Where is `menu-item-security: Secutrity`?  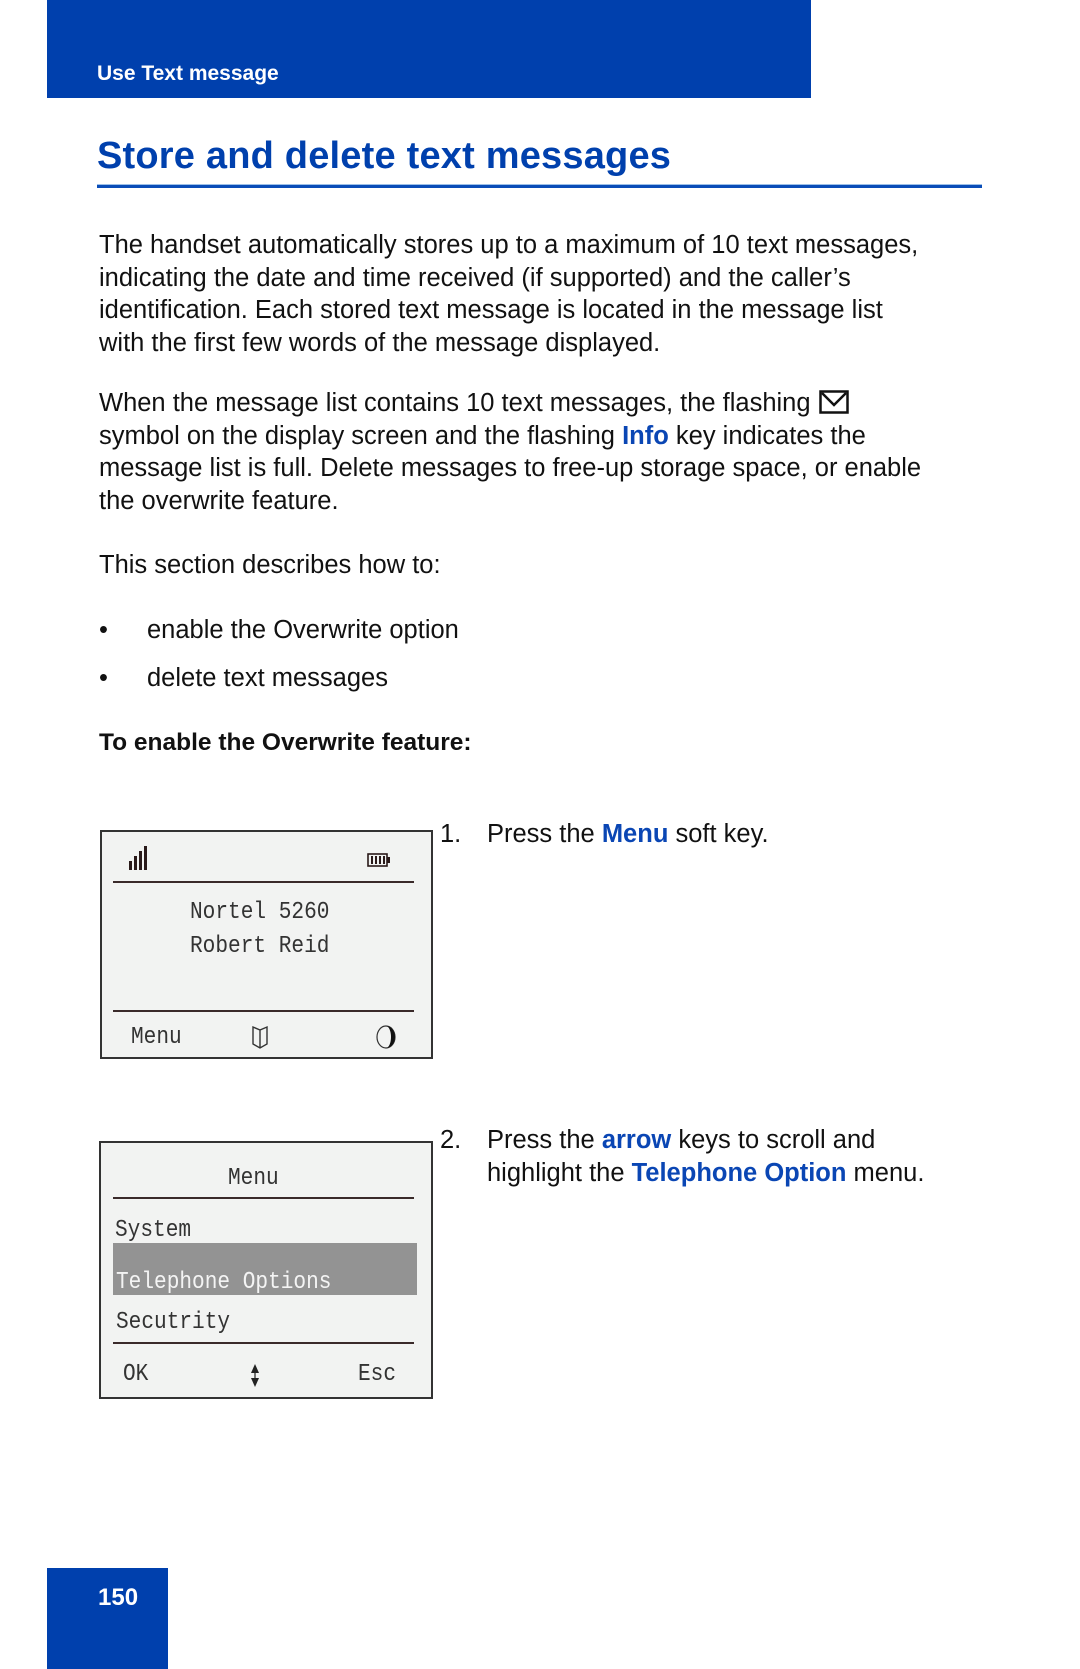
menu-item-security: Secutrity is located at coordinates (173, 1323).